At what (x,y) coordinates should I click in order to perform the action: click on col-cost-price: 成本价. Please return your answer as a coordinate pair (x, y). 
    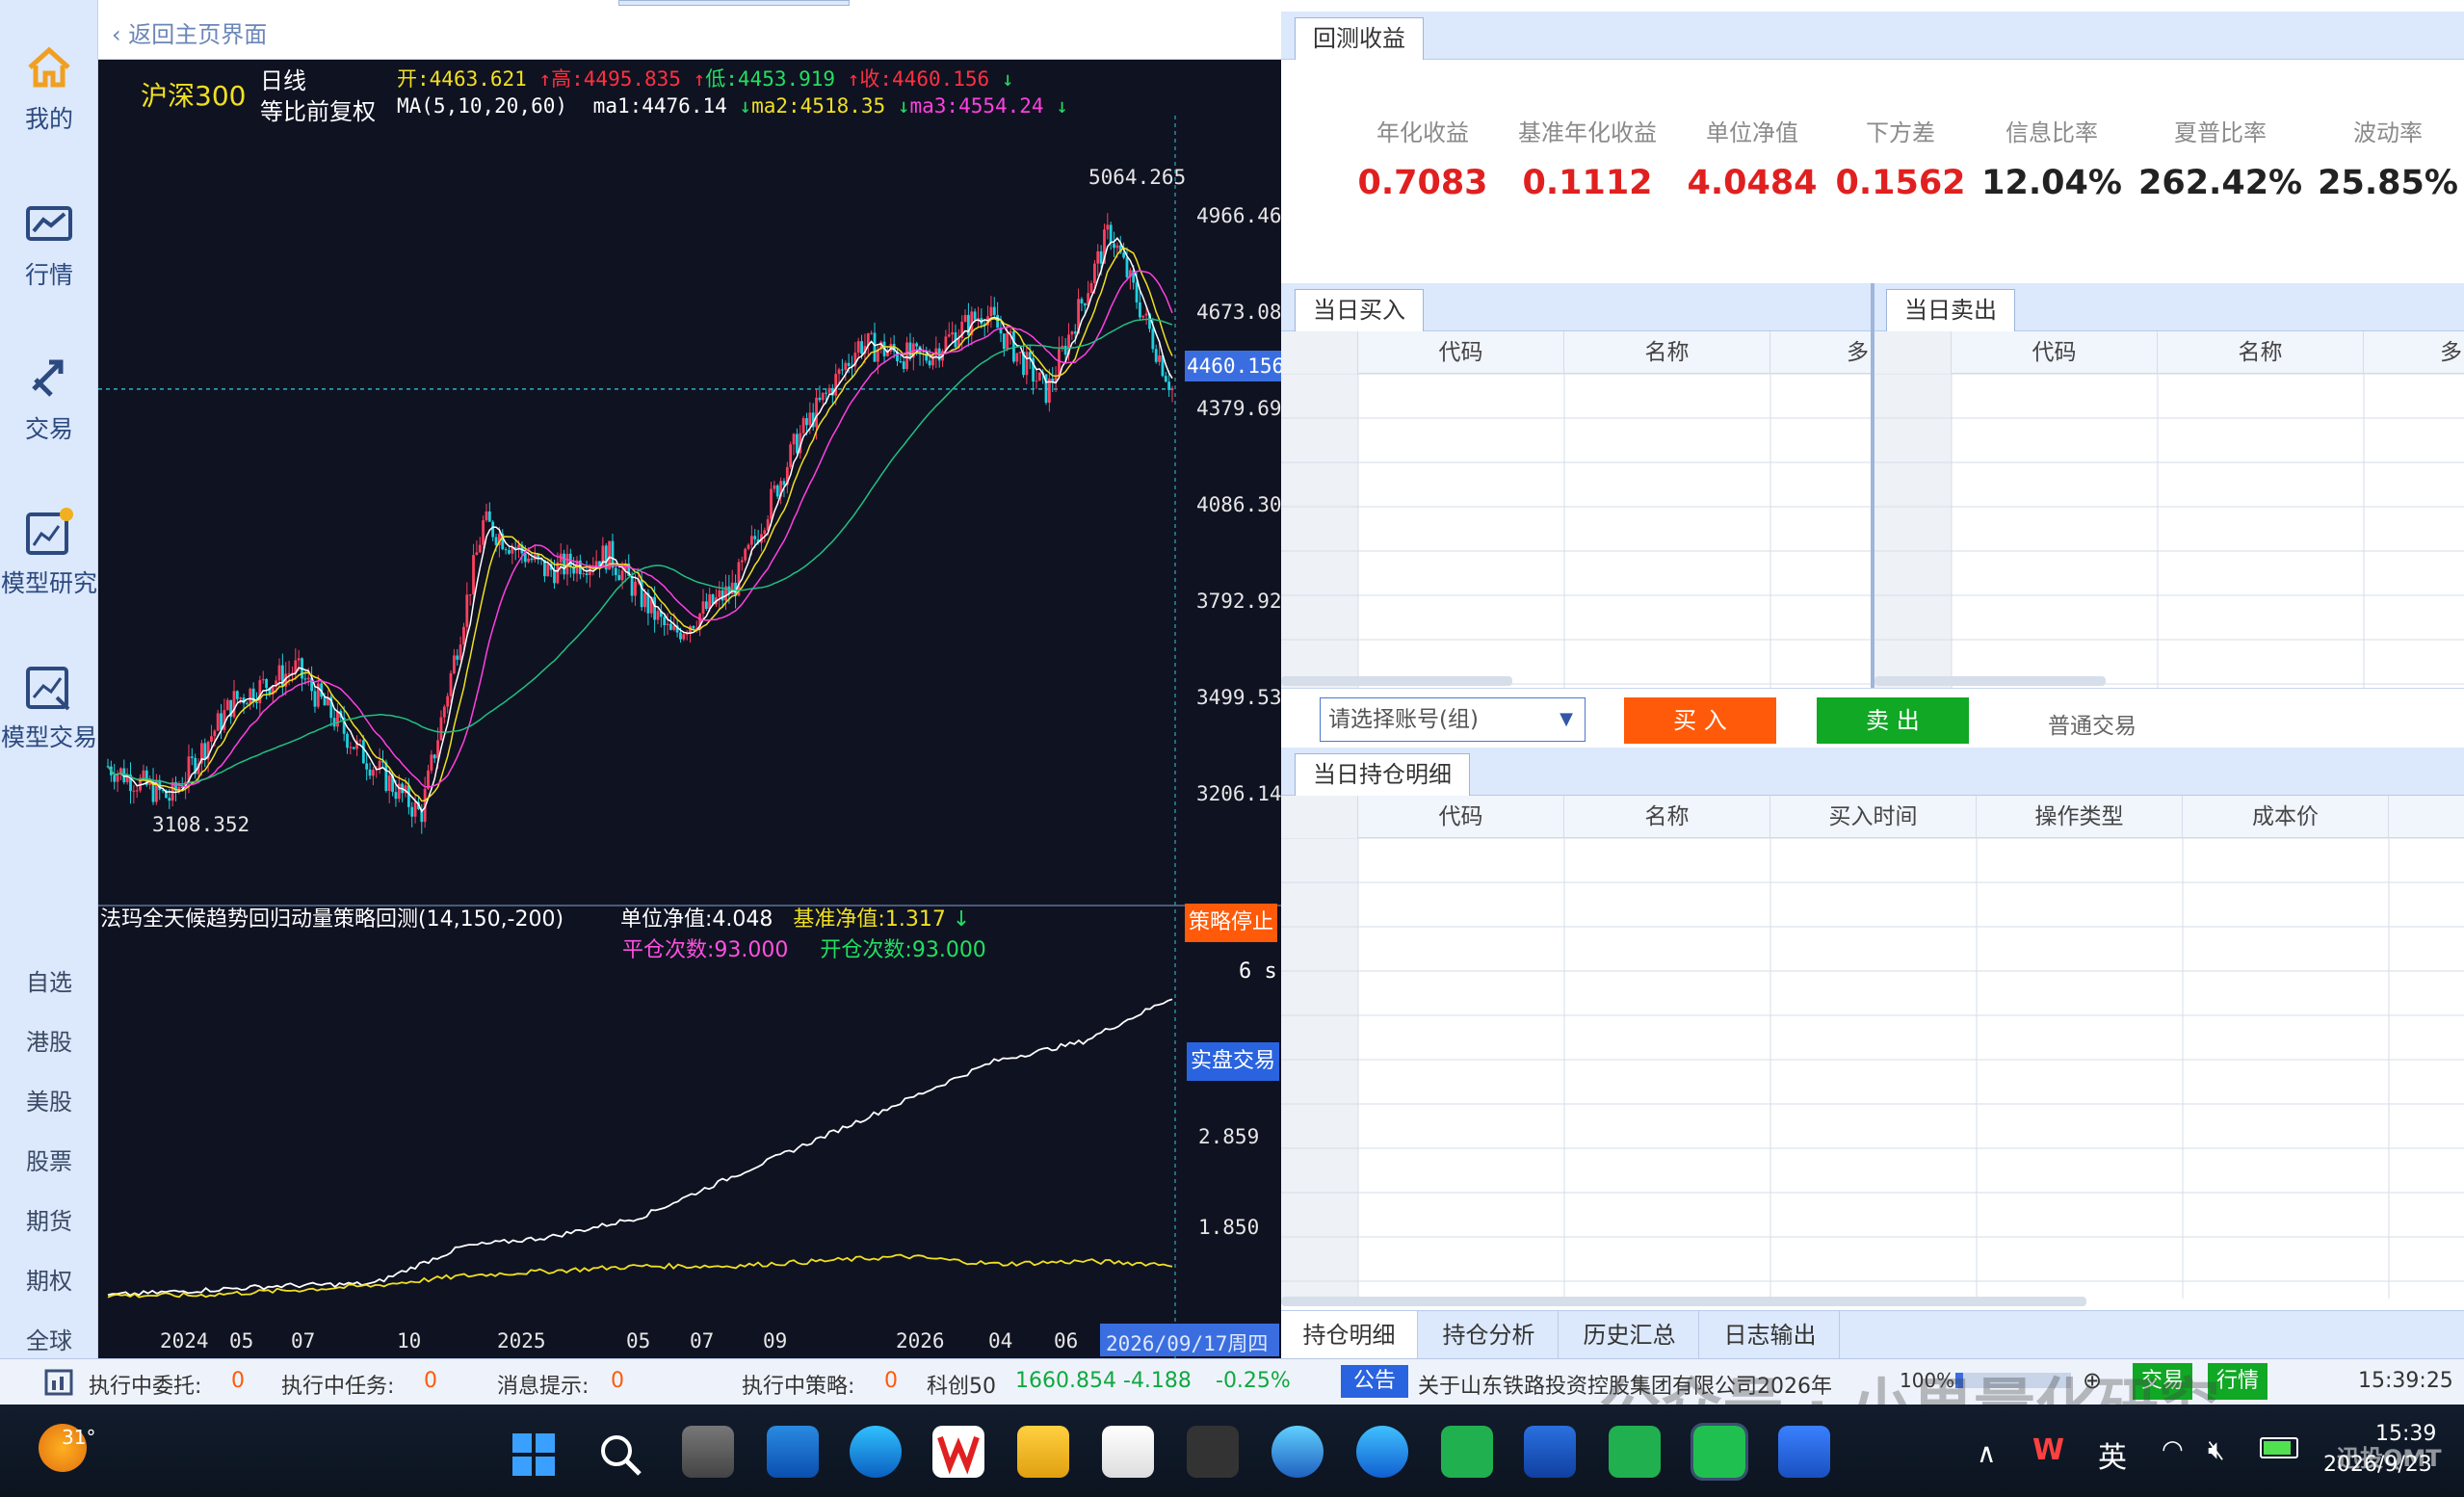
    Looking at the image, I should click on (2286, 817).